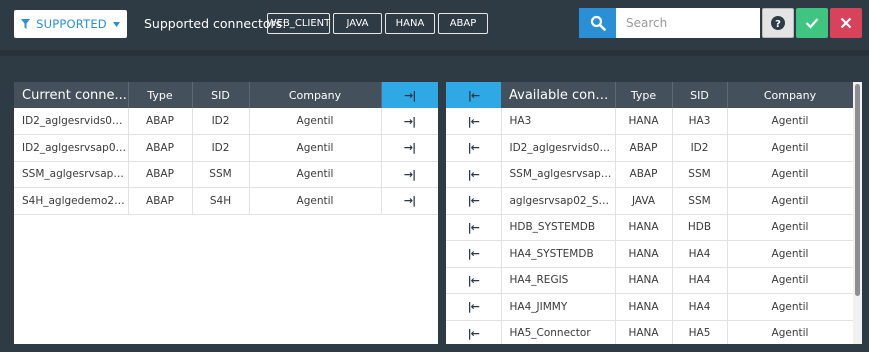 This screenshot has width=869, height=352. I want to click on search-button, so click(597, 23).